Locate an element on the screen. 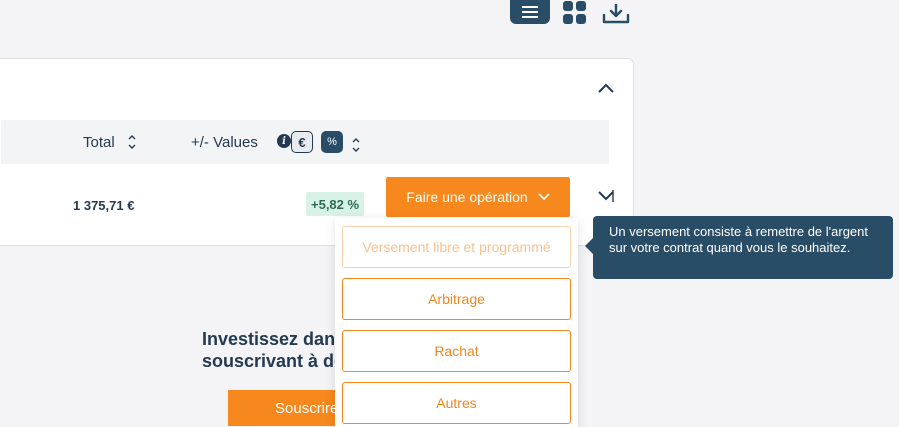  total-column-header: Total is located at coordinates (99, 142).